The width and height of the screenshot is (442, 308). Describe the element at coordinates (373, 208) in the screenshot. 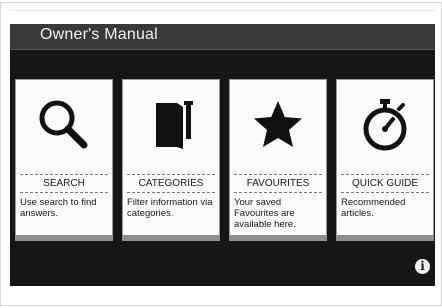

I see `quick-guide-description: Recommended articles.` at that location.